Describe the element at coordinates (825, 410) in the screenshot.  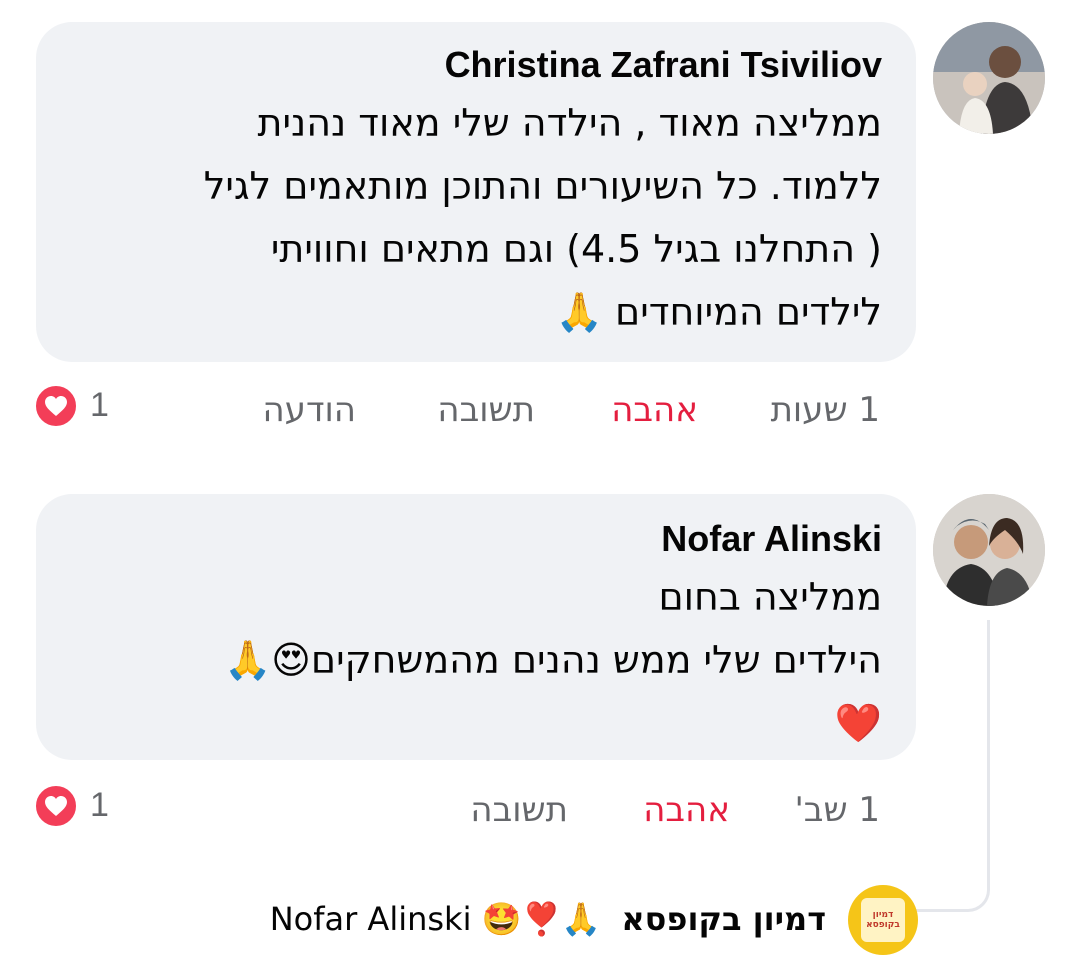
I see `comment-time: 1 שעות` at that location.